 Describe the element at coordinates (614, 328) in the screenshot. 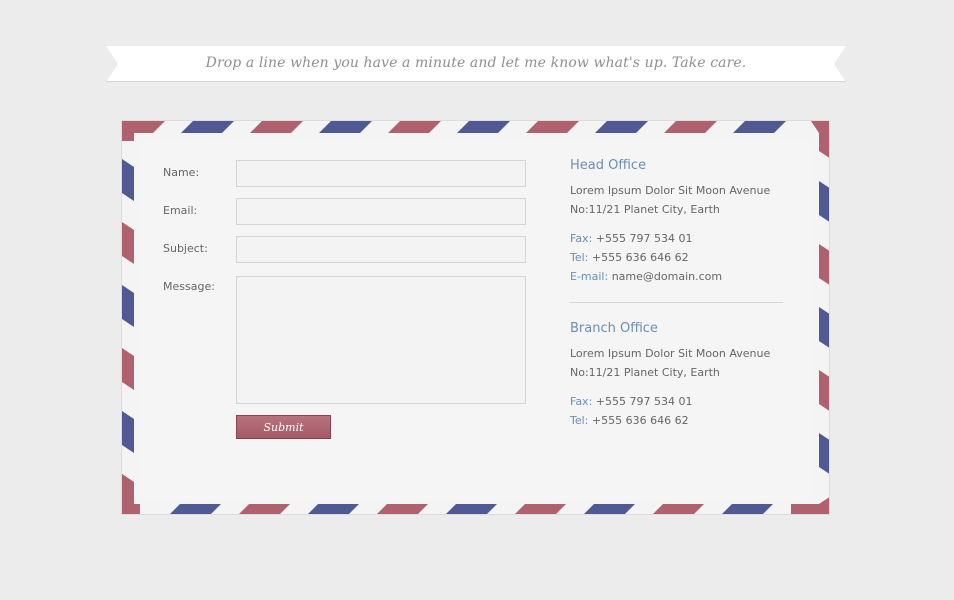

I see `branch-office-title: Branch Office` at that location.